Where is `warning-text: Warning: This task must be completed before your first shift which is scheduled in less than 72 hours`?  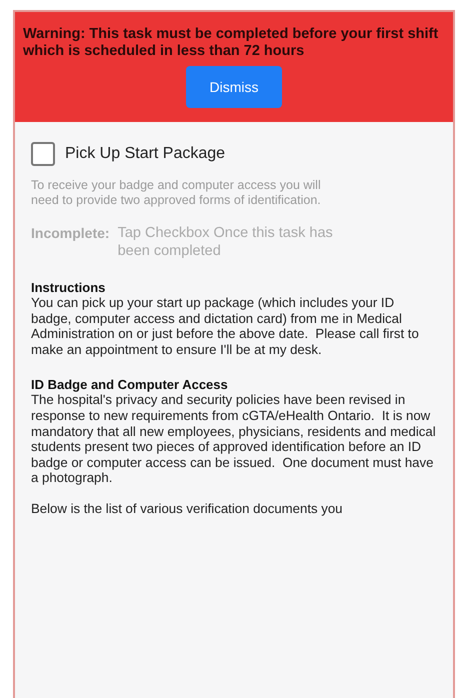
warning-text: Warning: This task must be completed before your first shift which is scheduled in less than 72 hours is located at coordinates (231, 43).